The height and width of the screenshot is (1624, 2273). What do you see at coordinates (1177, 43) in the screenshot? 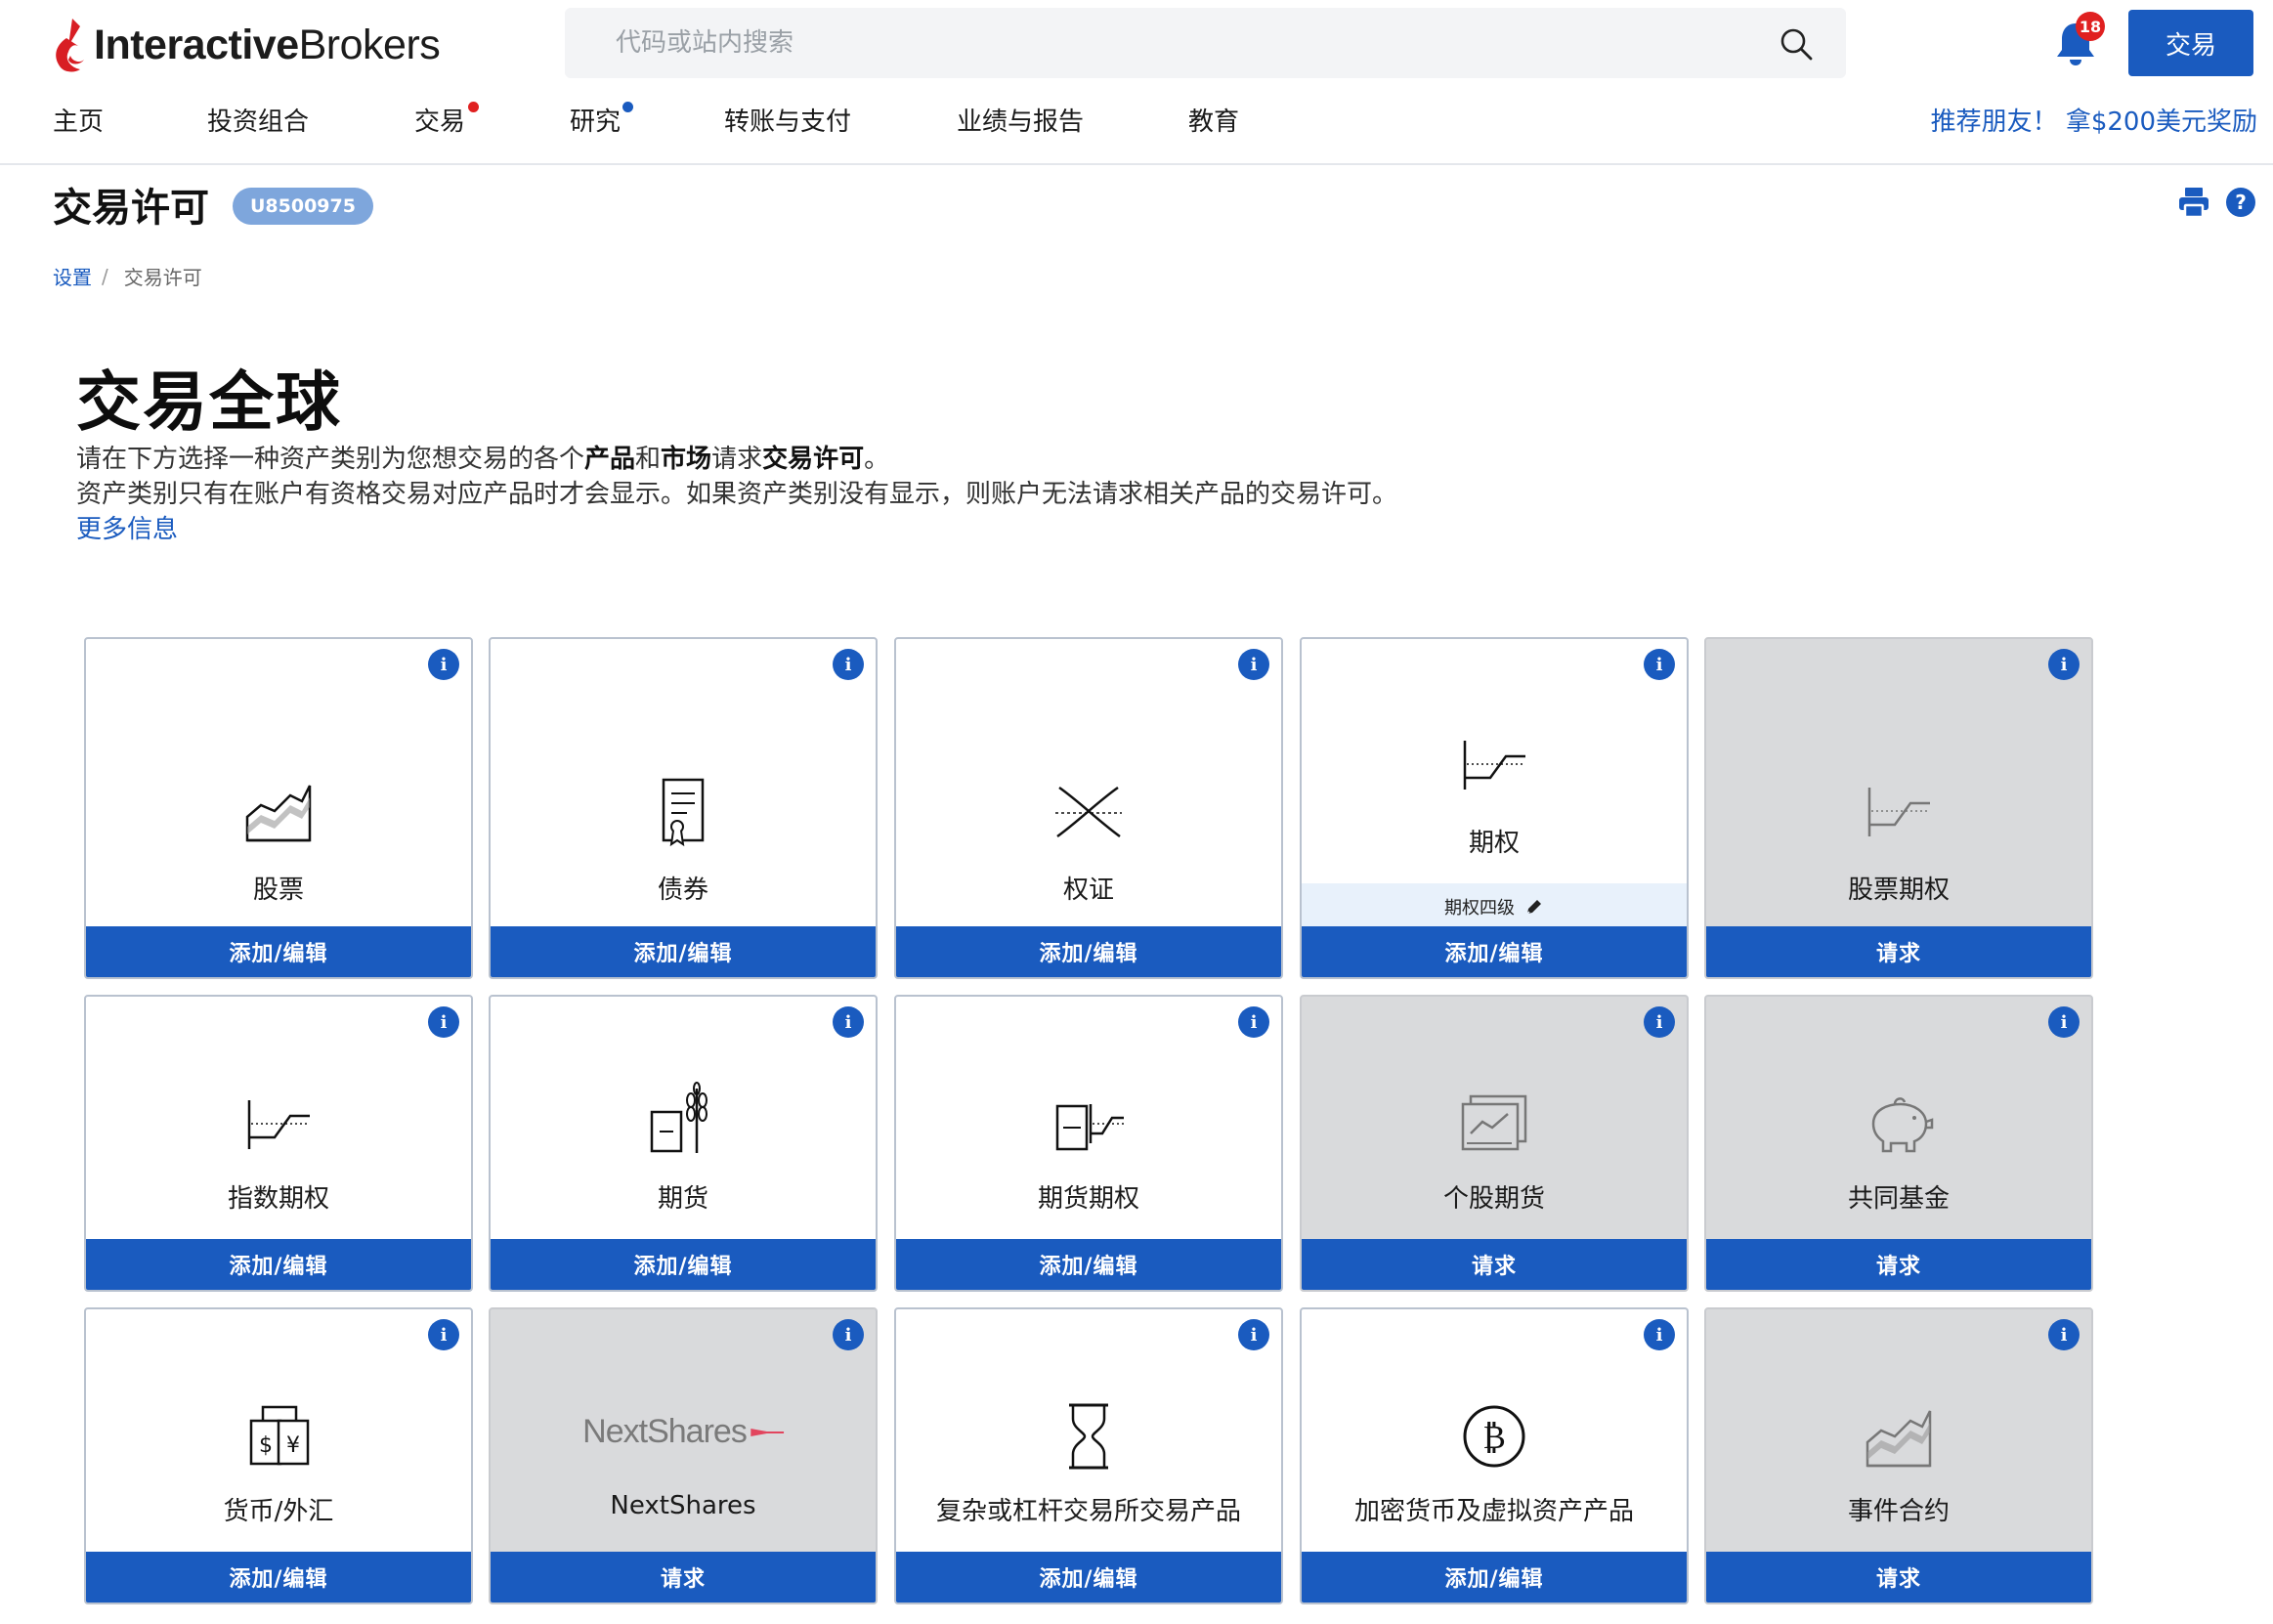
I see `search-input` at bounding box center [1177, 43].